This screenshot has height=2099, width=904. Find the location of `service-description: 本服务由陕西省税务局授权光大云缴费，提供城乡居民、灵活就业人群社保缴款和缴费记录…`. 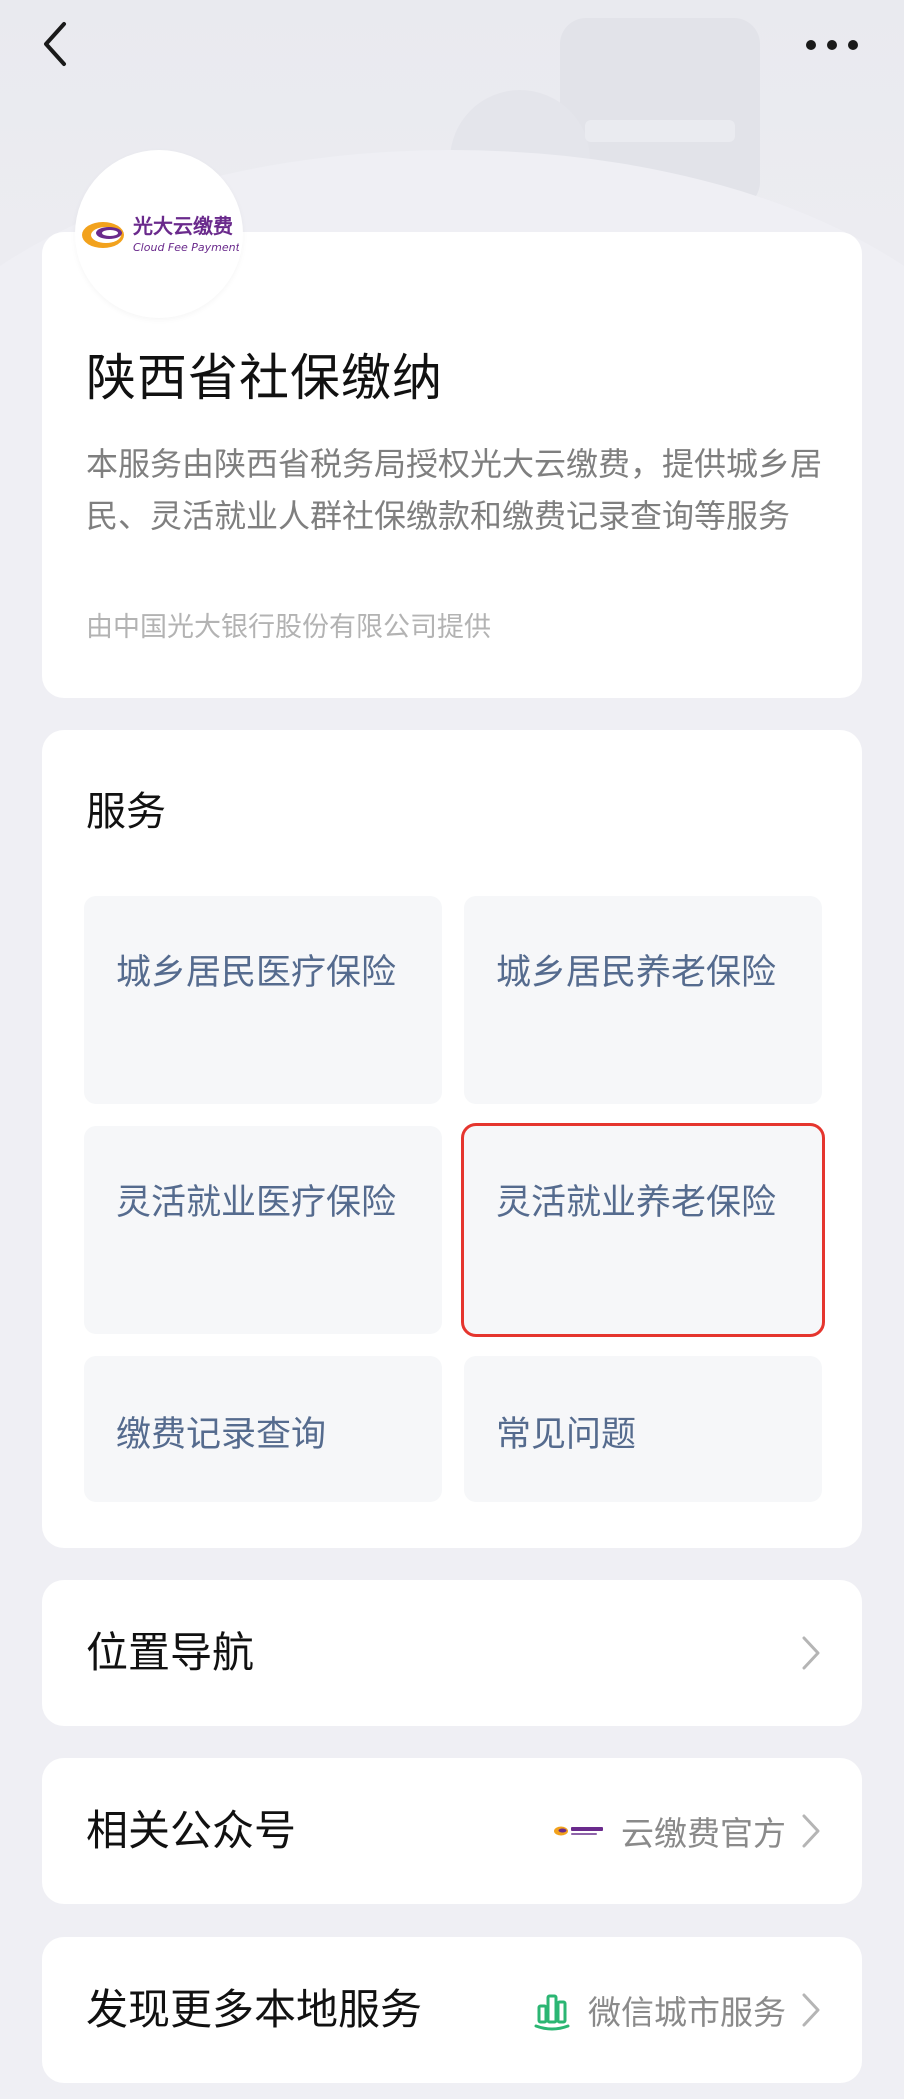

service-description: 本服务由陕西省税务局授权光大云缴费，提供城乡居民、灵活就业人群社保缴款和缴费记录… is located at coordinates (454, 490).